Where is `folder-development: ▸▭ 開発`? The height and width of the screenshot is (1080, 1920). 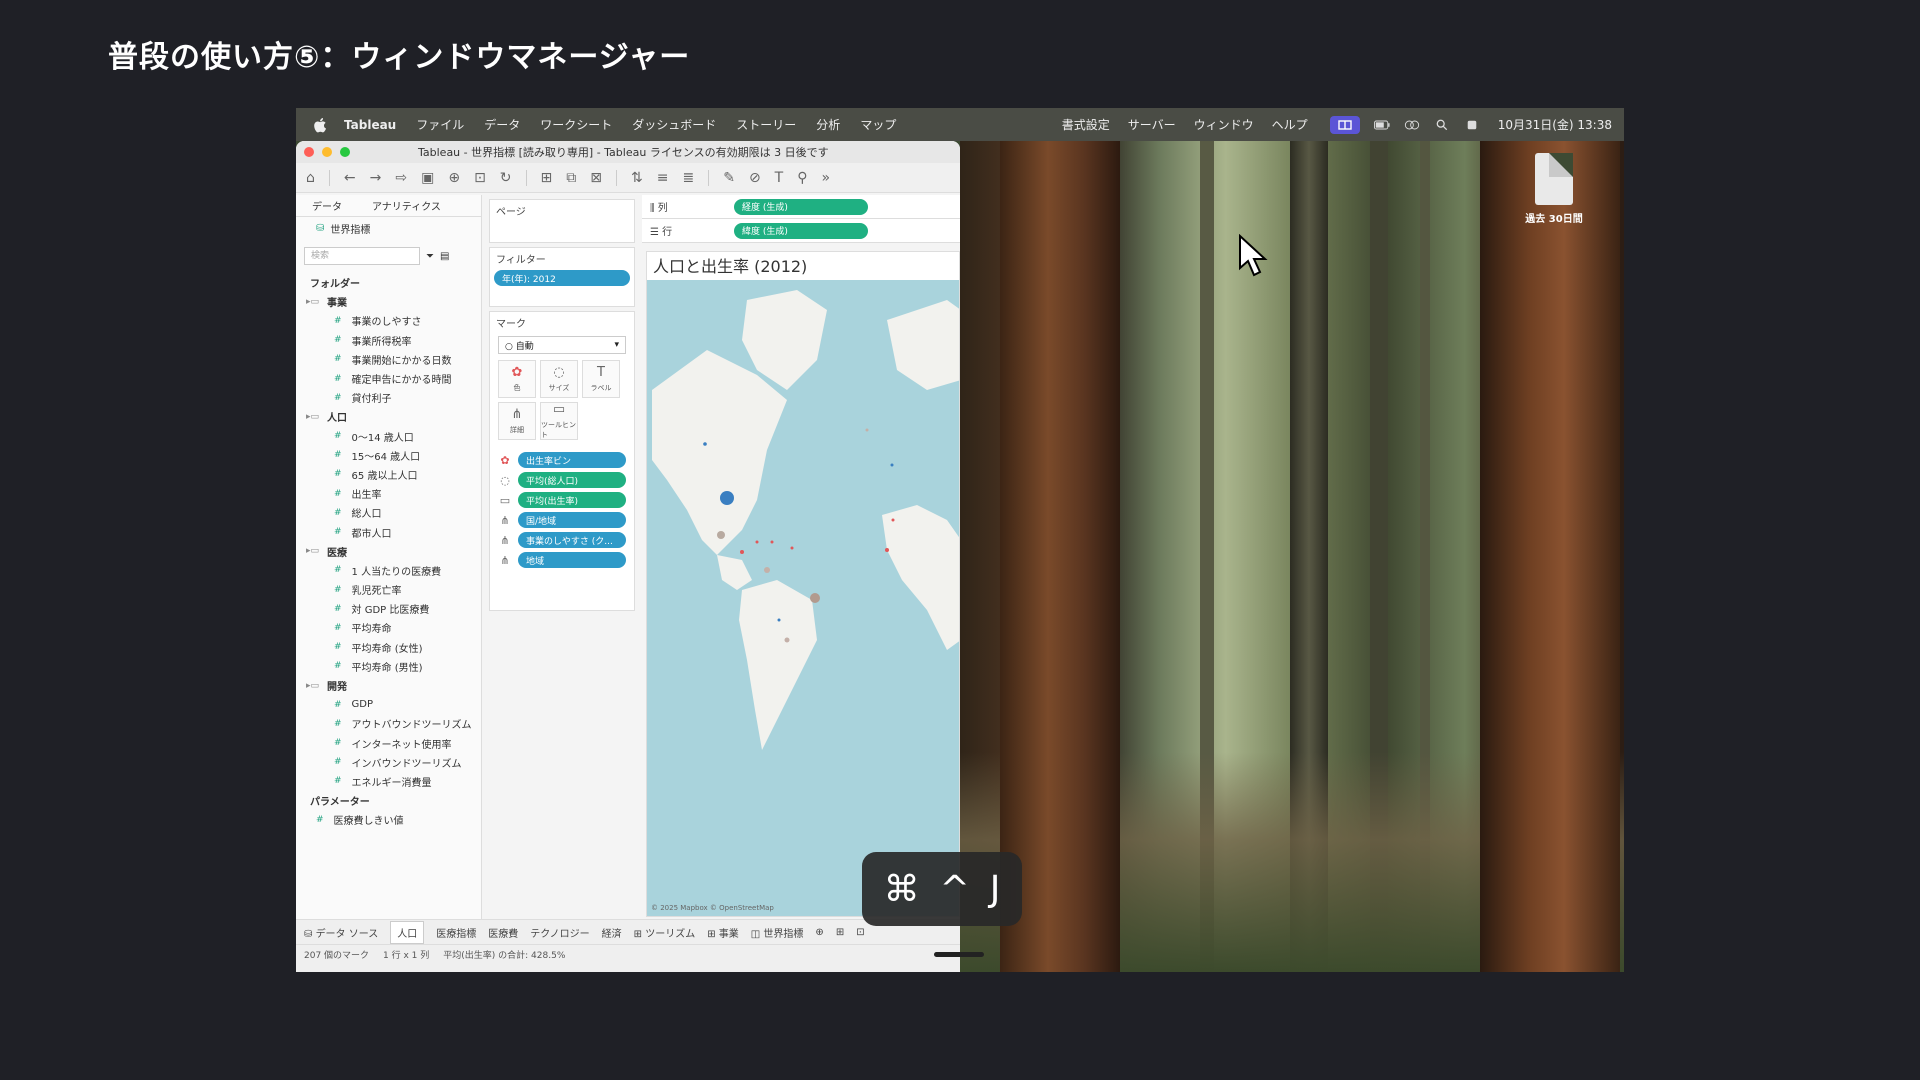 folder-development: ▸▭ 開発 is located at coordinates (393, 685).